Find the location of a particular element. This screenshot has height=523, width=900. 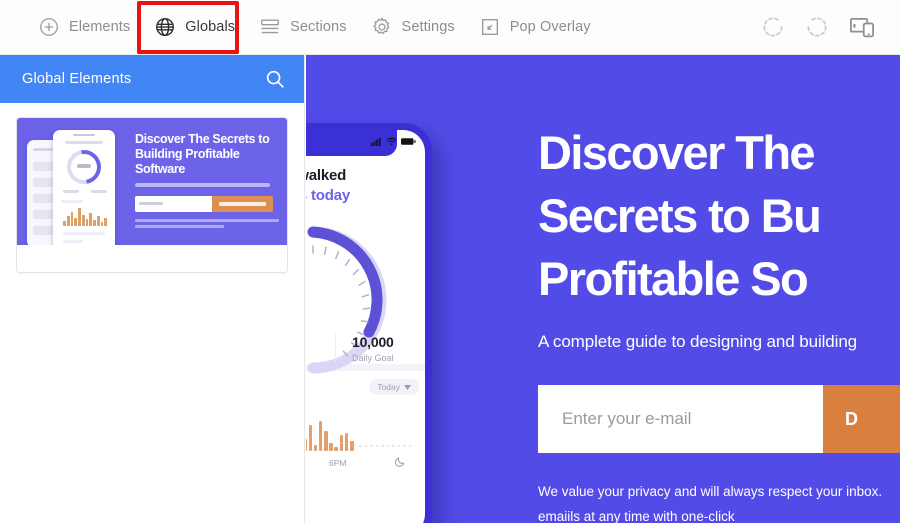

axis-label-mid: 6PM is located at coordinates (338, 462).